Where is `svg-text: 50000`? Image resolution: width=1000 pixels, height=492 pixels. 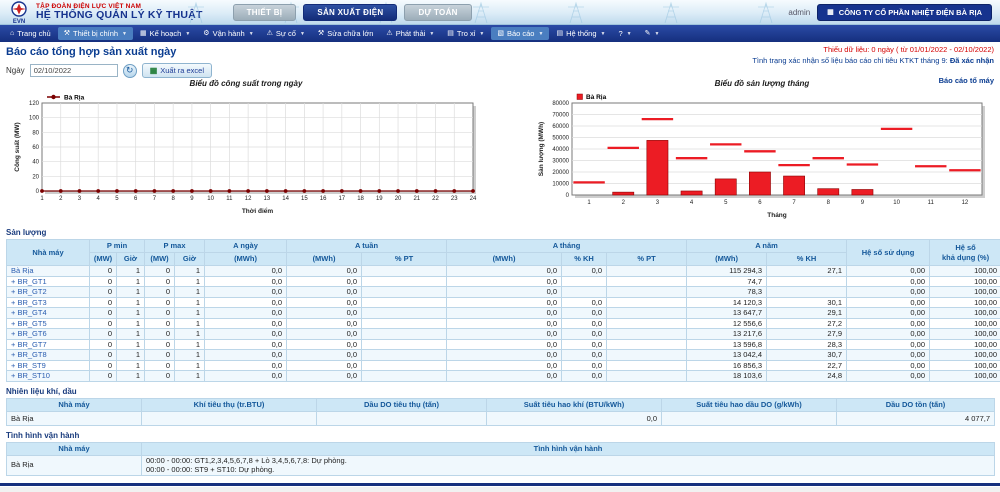 svg-text: 50000 is located at coordinates (560, 139).